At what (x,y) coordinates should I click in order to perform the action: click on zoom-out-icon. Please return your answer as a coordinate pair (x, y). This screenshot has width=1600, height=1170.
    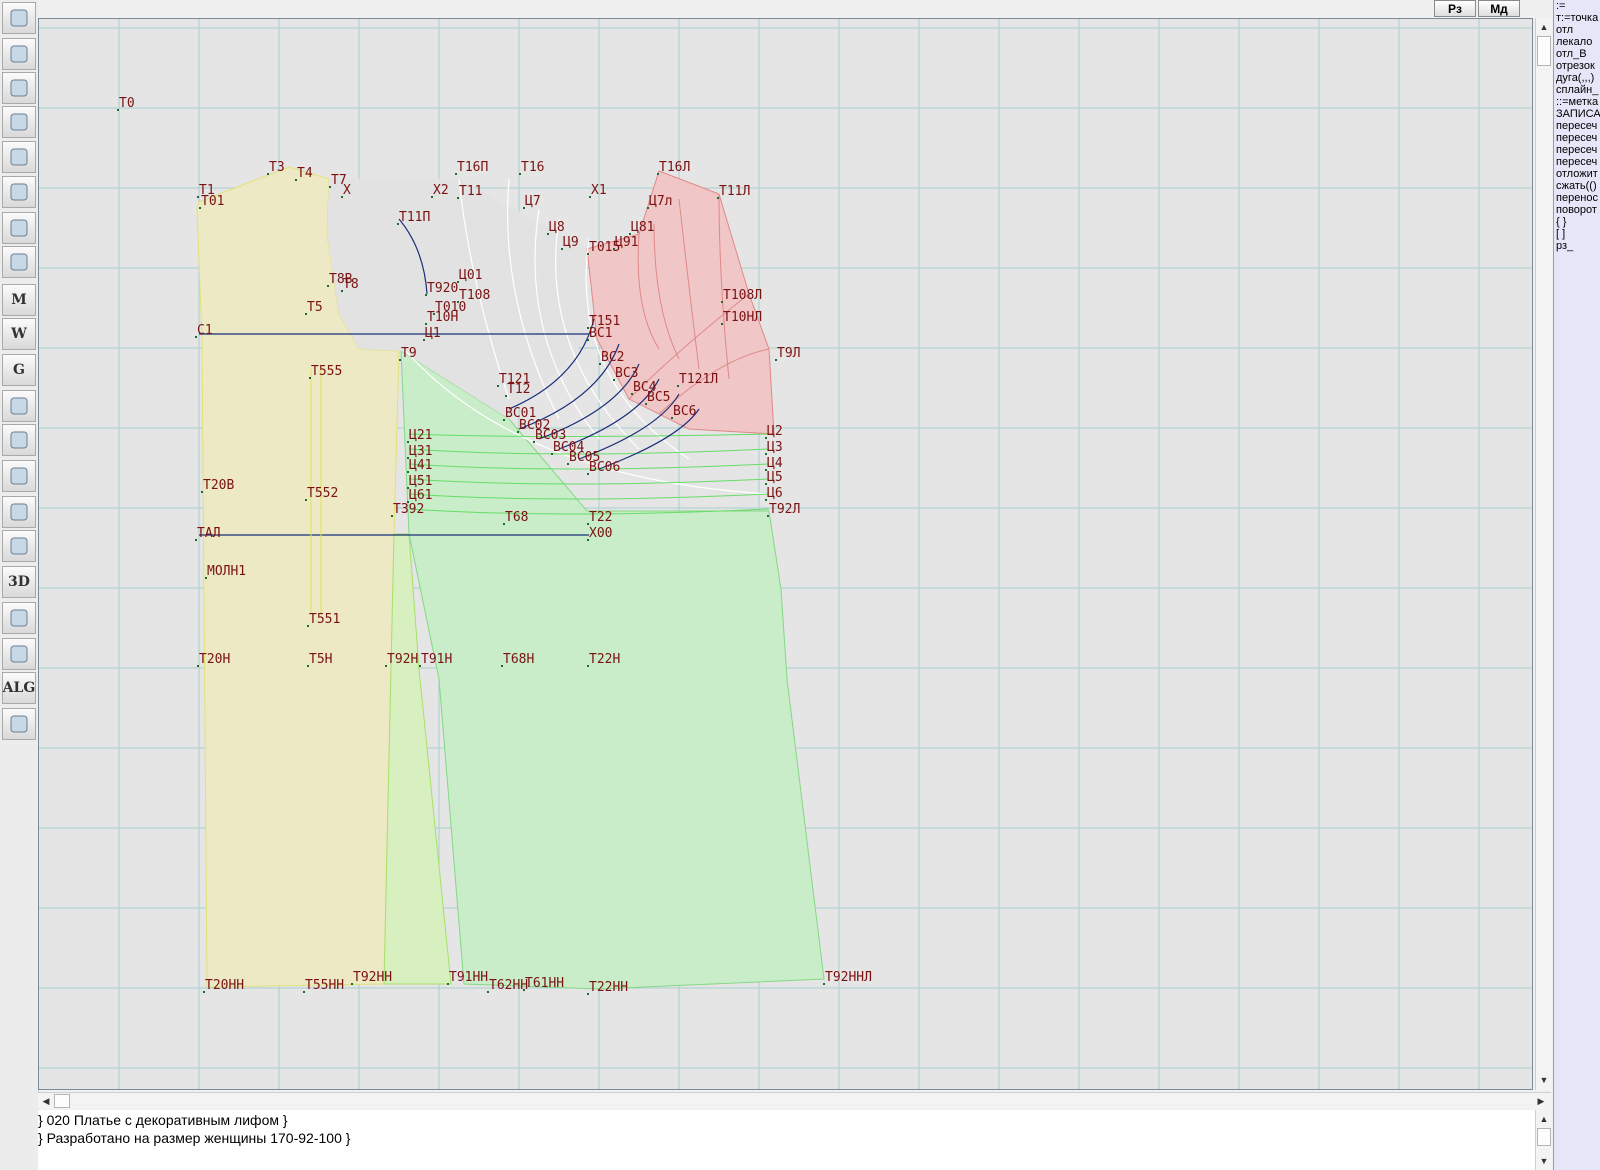
    Looking at the image, I should click on (19, 88).